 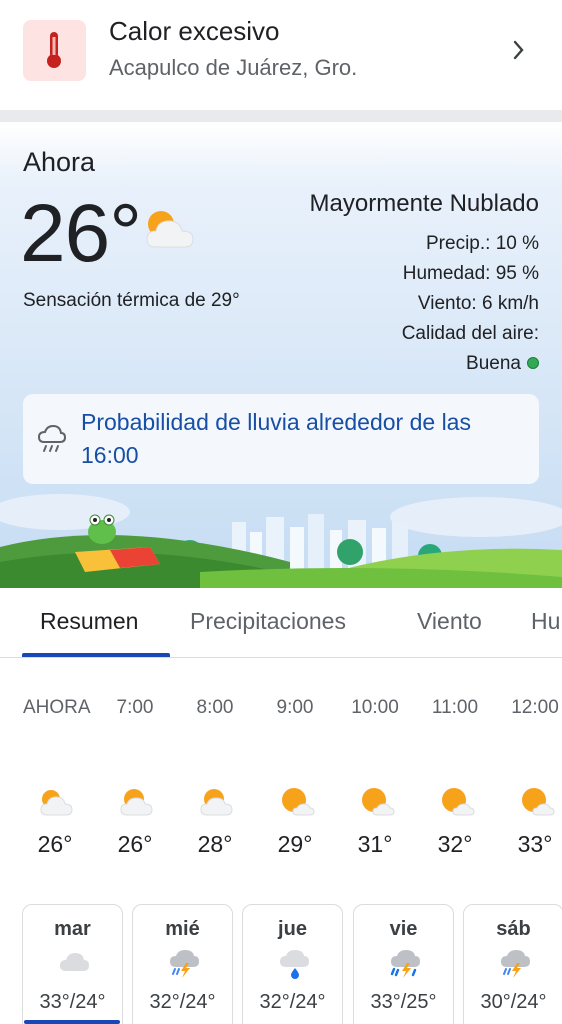 I want to click on hour-temp: 31°, so click(x=375, y=844).